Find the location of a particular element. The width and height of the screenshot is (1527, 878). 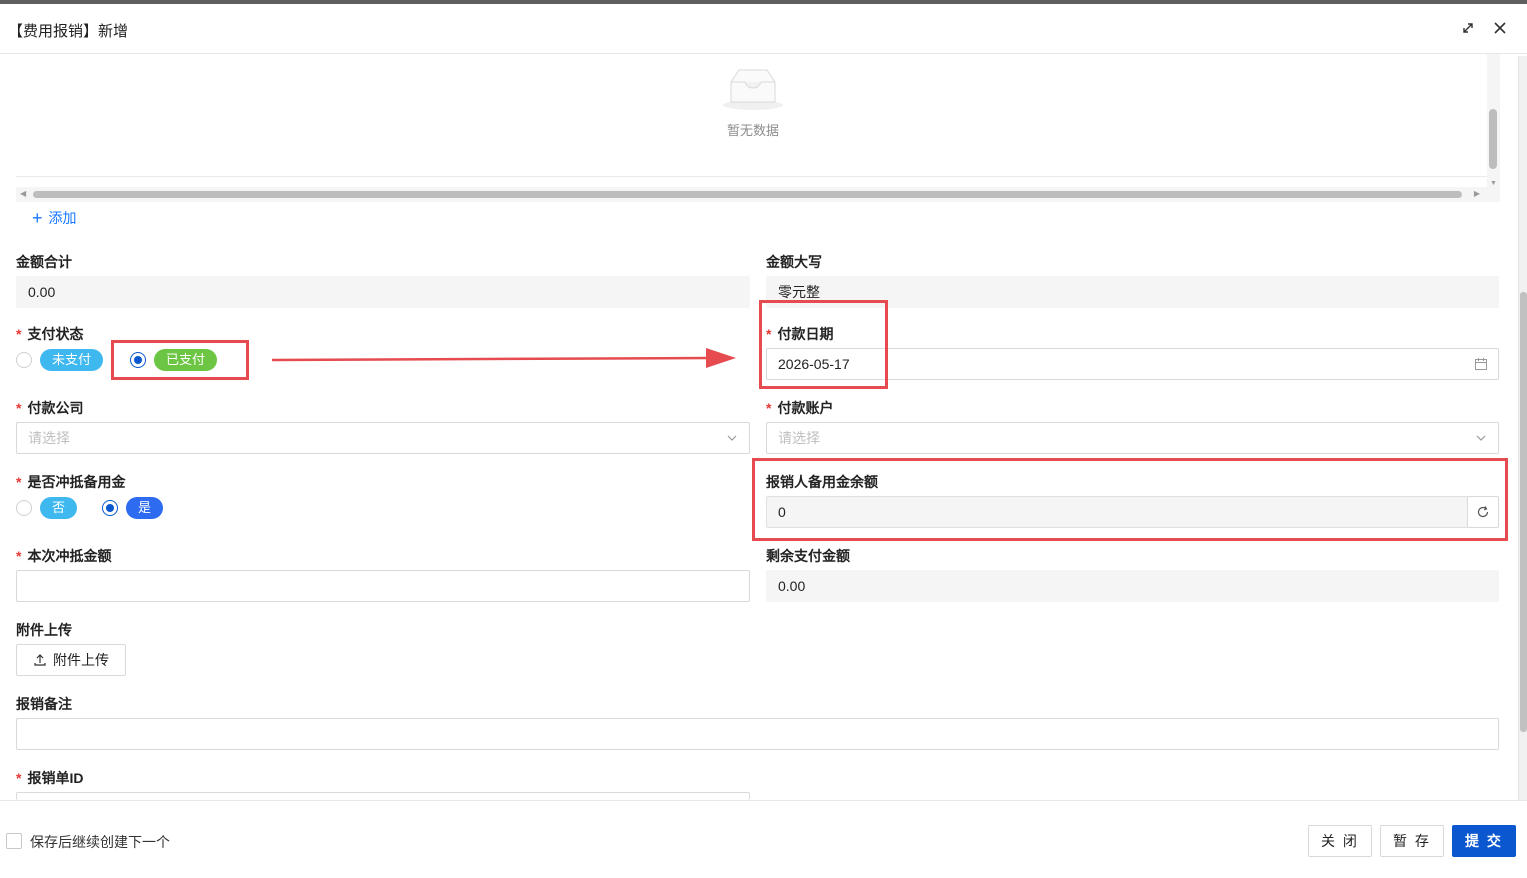

continue-create-checkbox is located at coordinates (14, 841).